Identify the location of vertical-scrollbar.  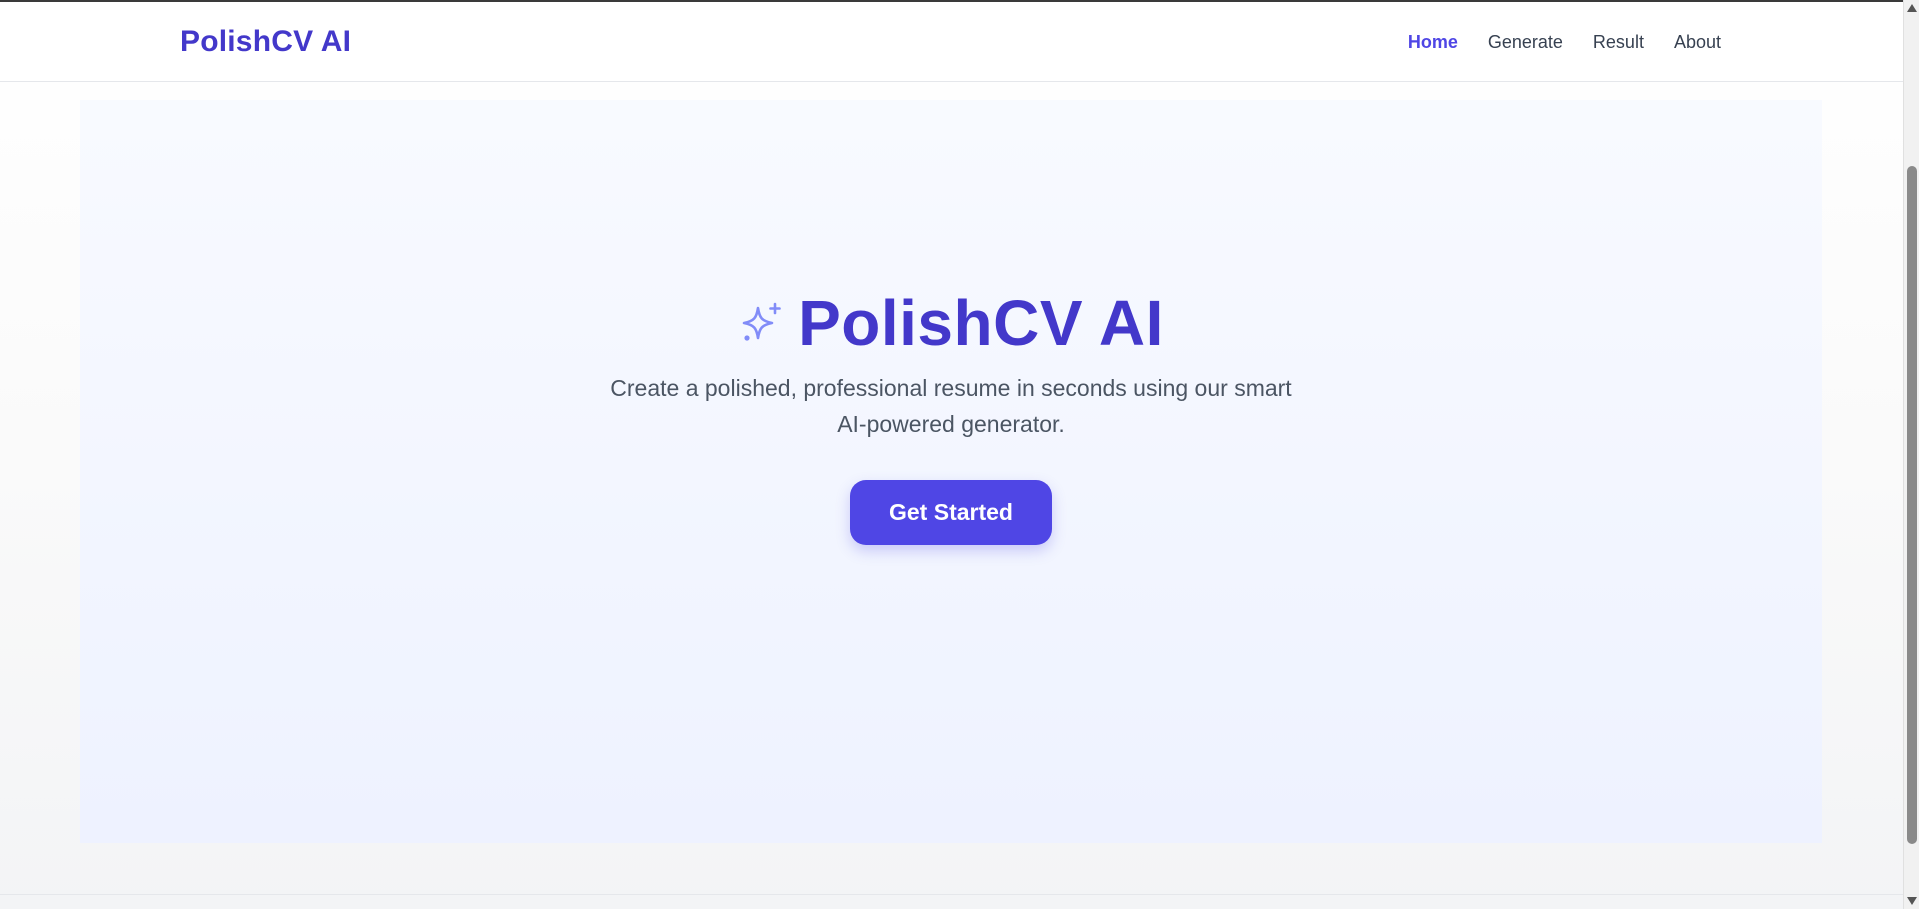
(1911, 454).